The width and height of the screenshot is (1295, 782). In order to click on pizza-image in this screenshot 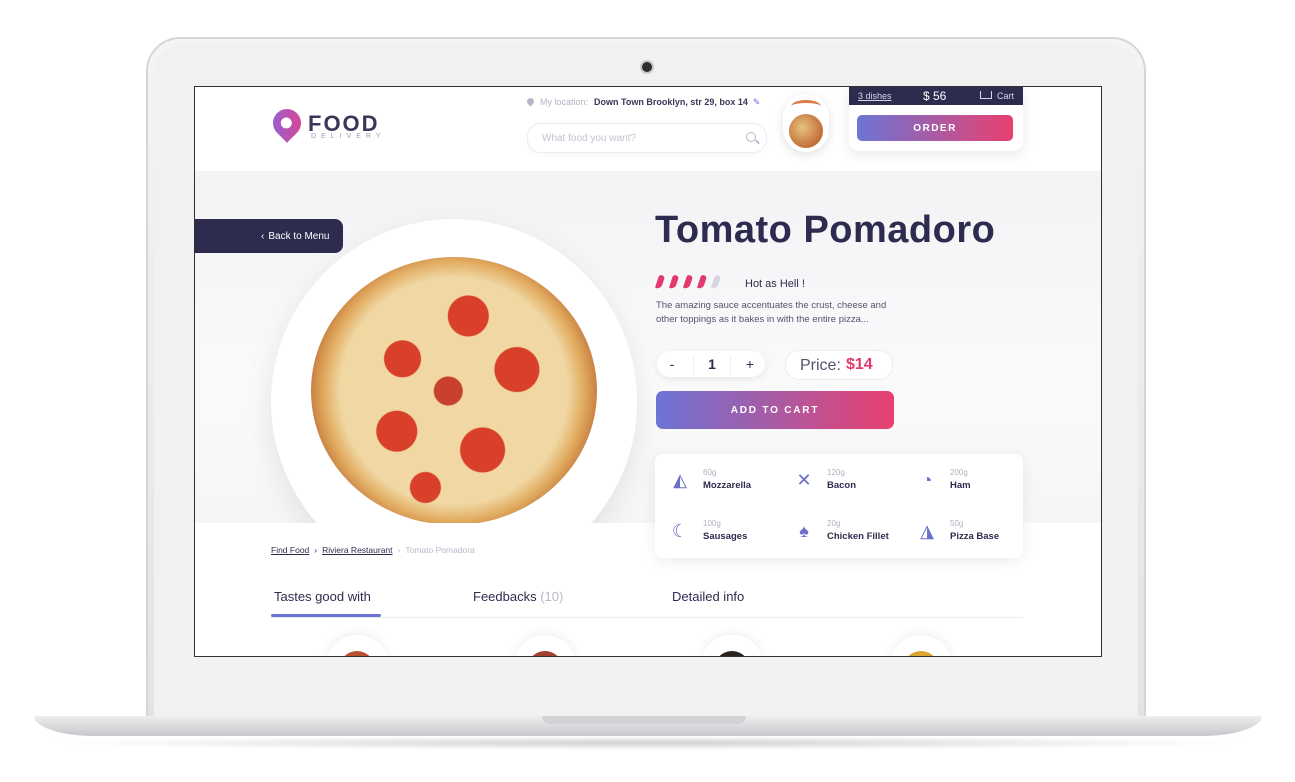, I will do `click(454, 391)`.